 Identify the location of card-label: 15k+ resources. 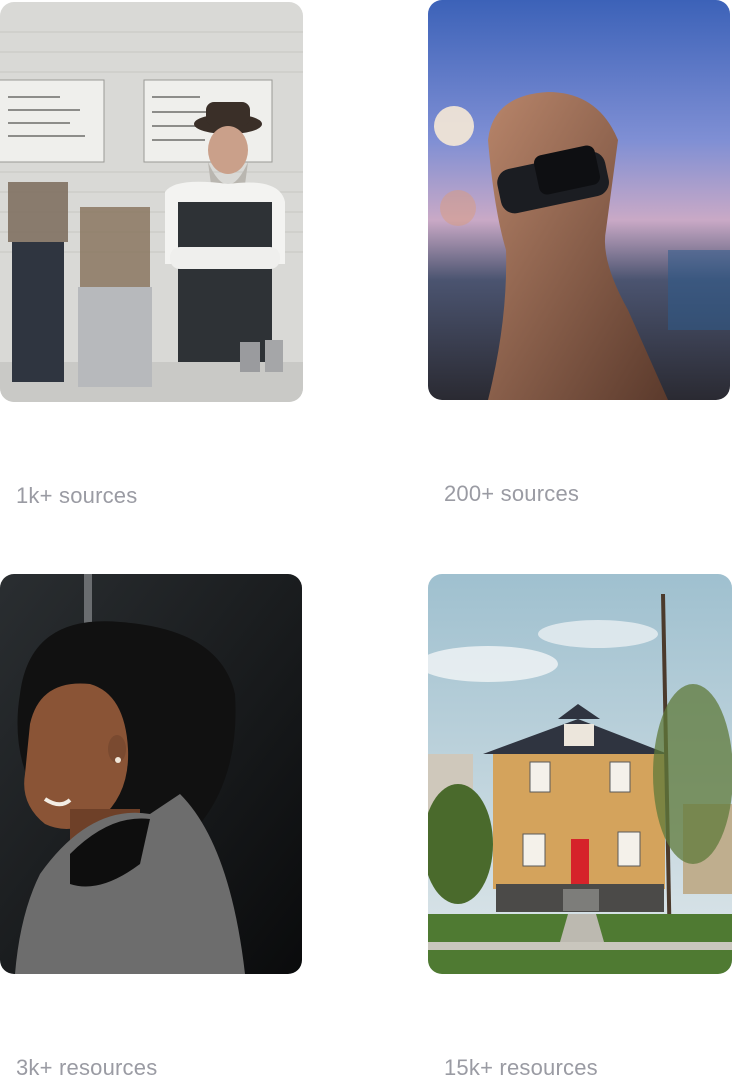
(521, 1067).